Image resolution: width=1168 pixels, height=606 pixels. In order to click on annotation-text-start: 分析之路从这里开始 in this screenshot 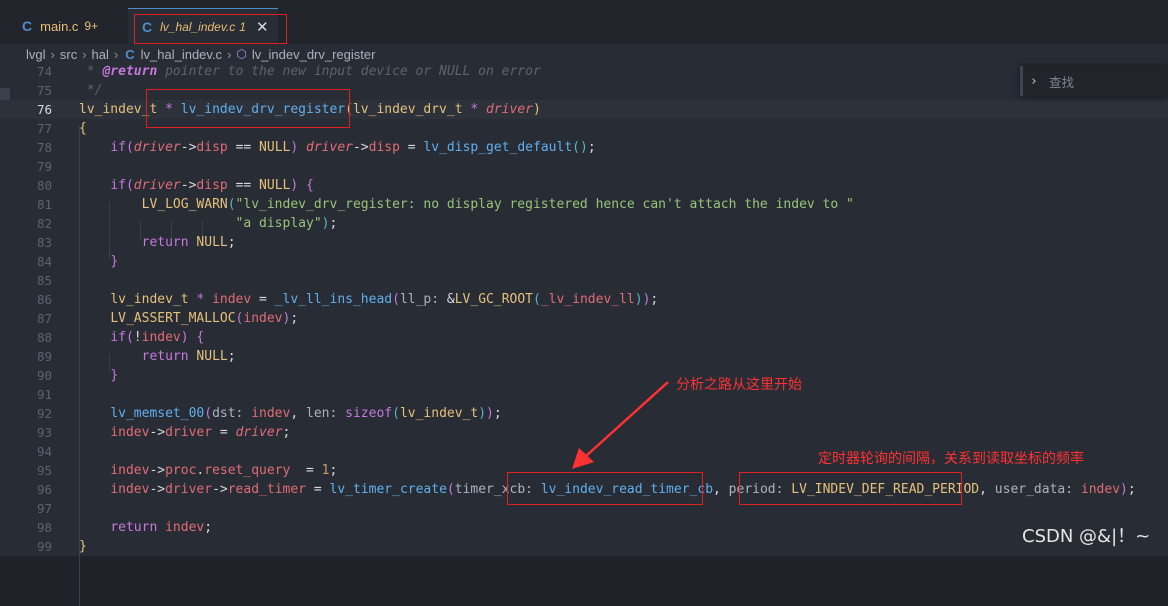, I will do `click(739, 385)`.